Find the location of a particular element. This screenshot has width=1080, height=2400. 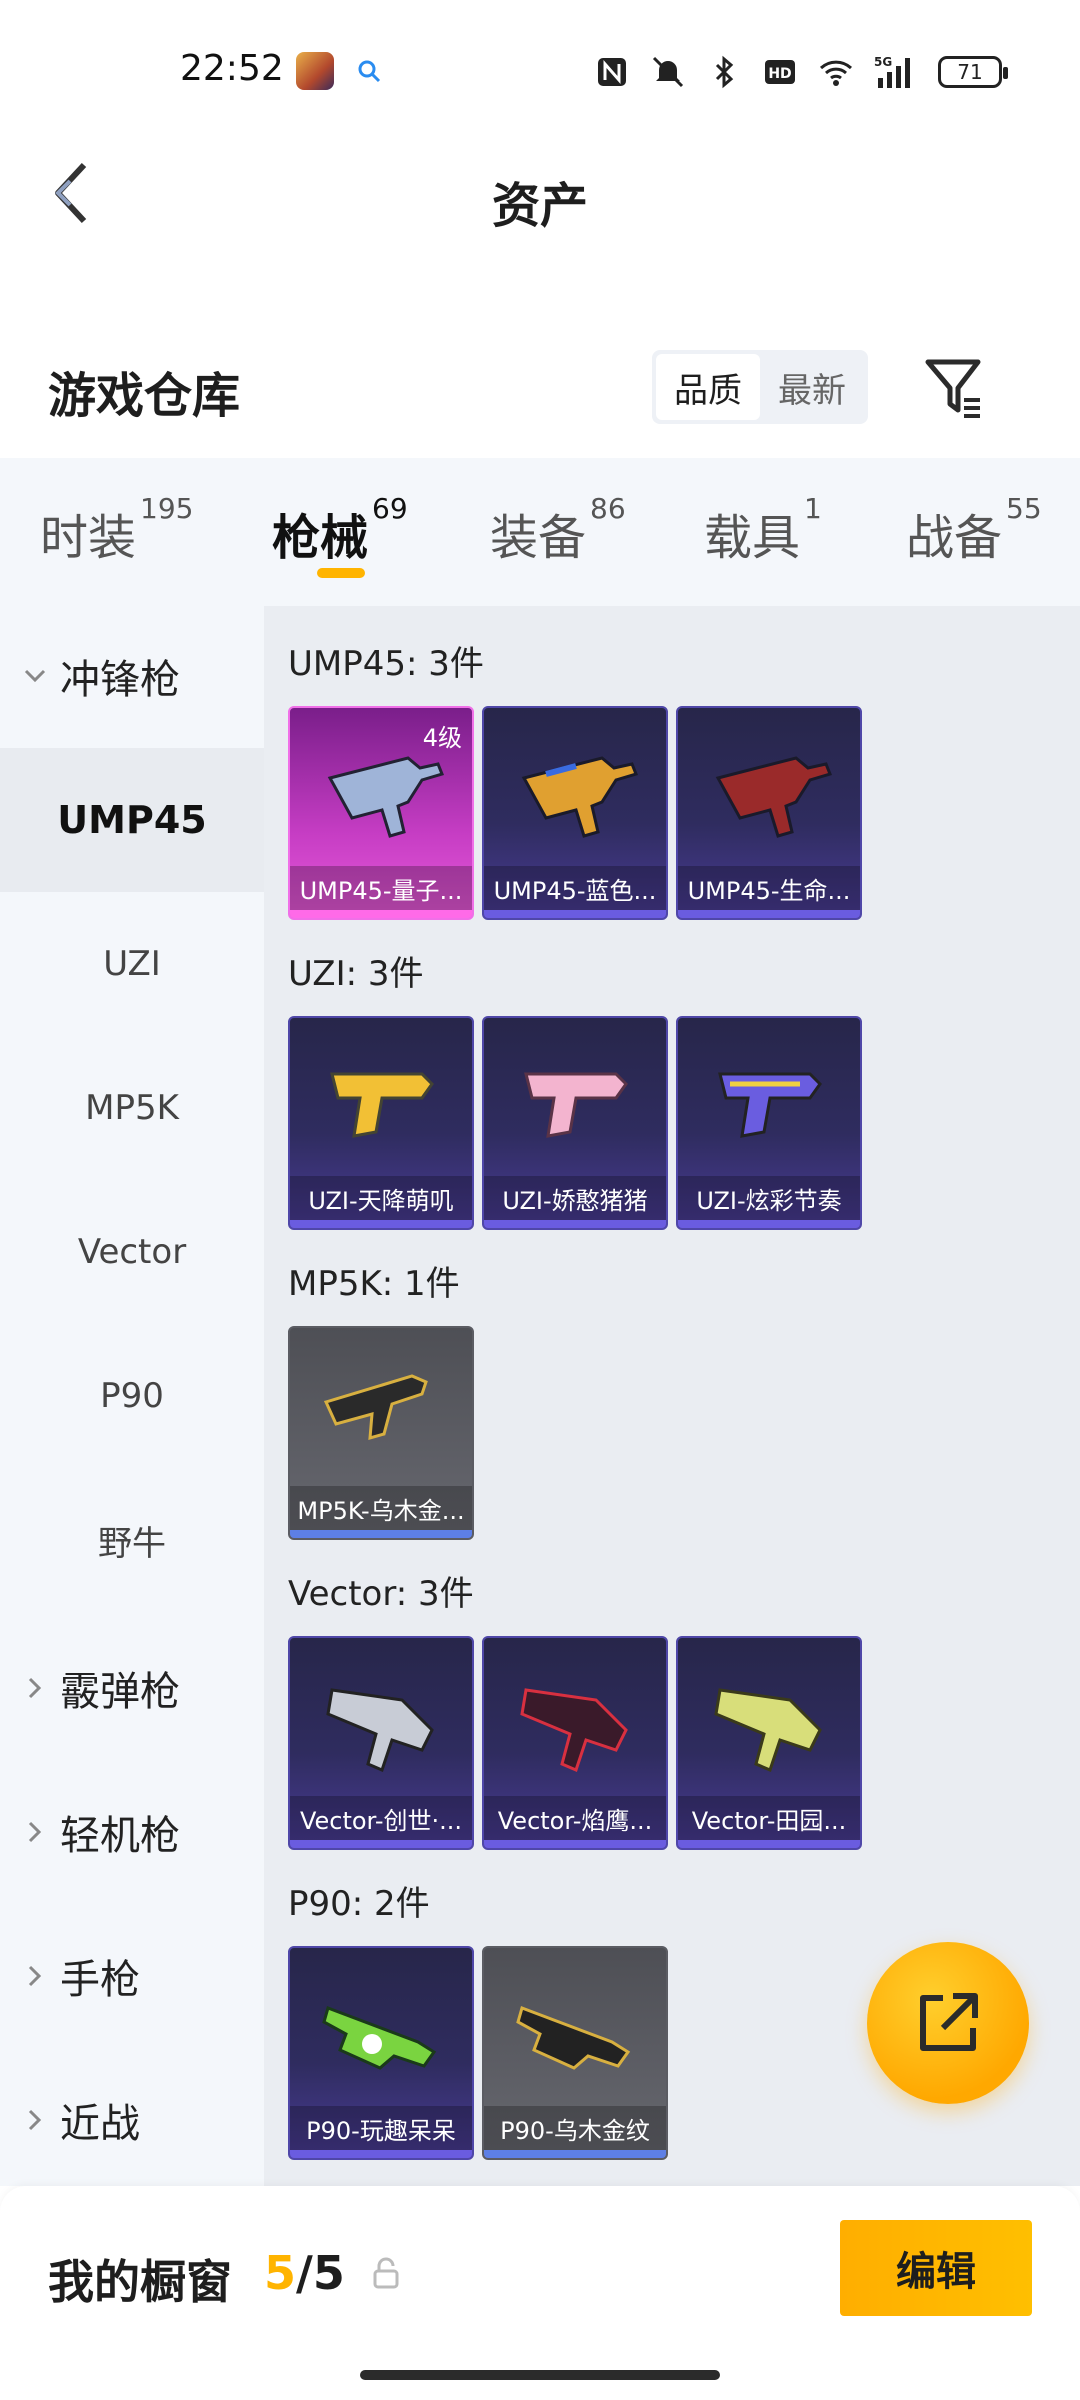

sidebar-group-shotgun: 霰弹枪 is located at coordinates (132, 1688).